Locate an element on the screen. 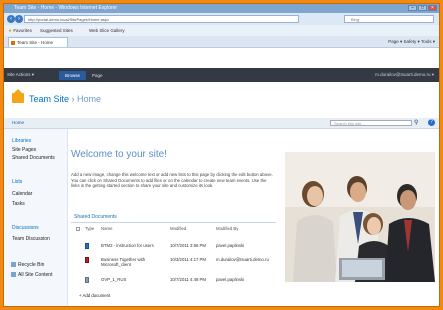 The width and height of the screenshot is (443, 310). team-photo-illustration is located at coordinates (360, 217).